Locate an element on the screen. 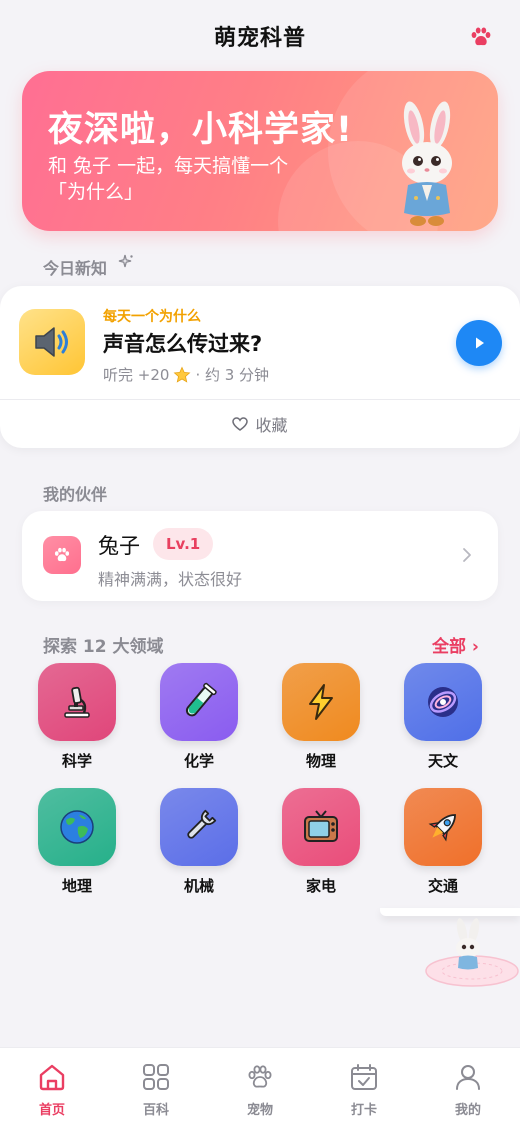 The width and height of the screenshot is (520, 1125). level-badge: Lv.1 is located at coordinates (183, 544).